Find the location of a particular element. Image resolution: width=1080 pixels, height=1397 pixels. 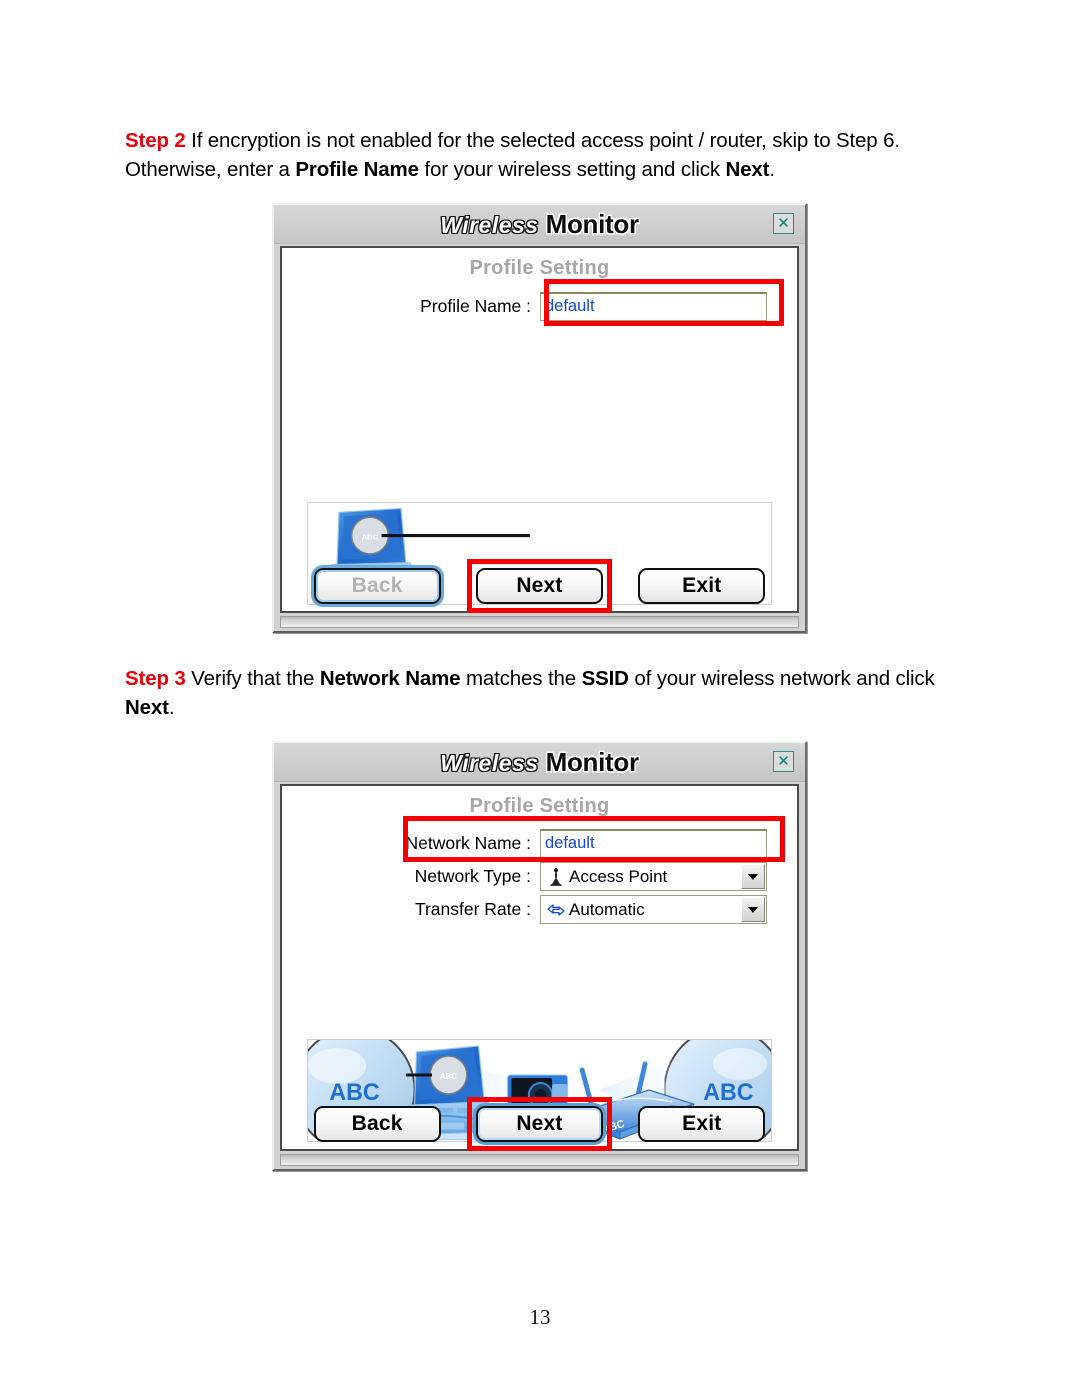

step-3-text-6: . is located at coordinates (171, 707).